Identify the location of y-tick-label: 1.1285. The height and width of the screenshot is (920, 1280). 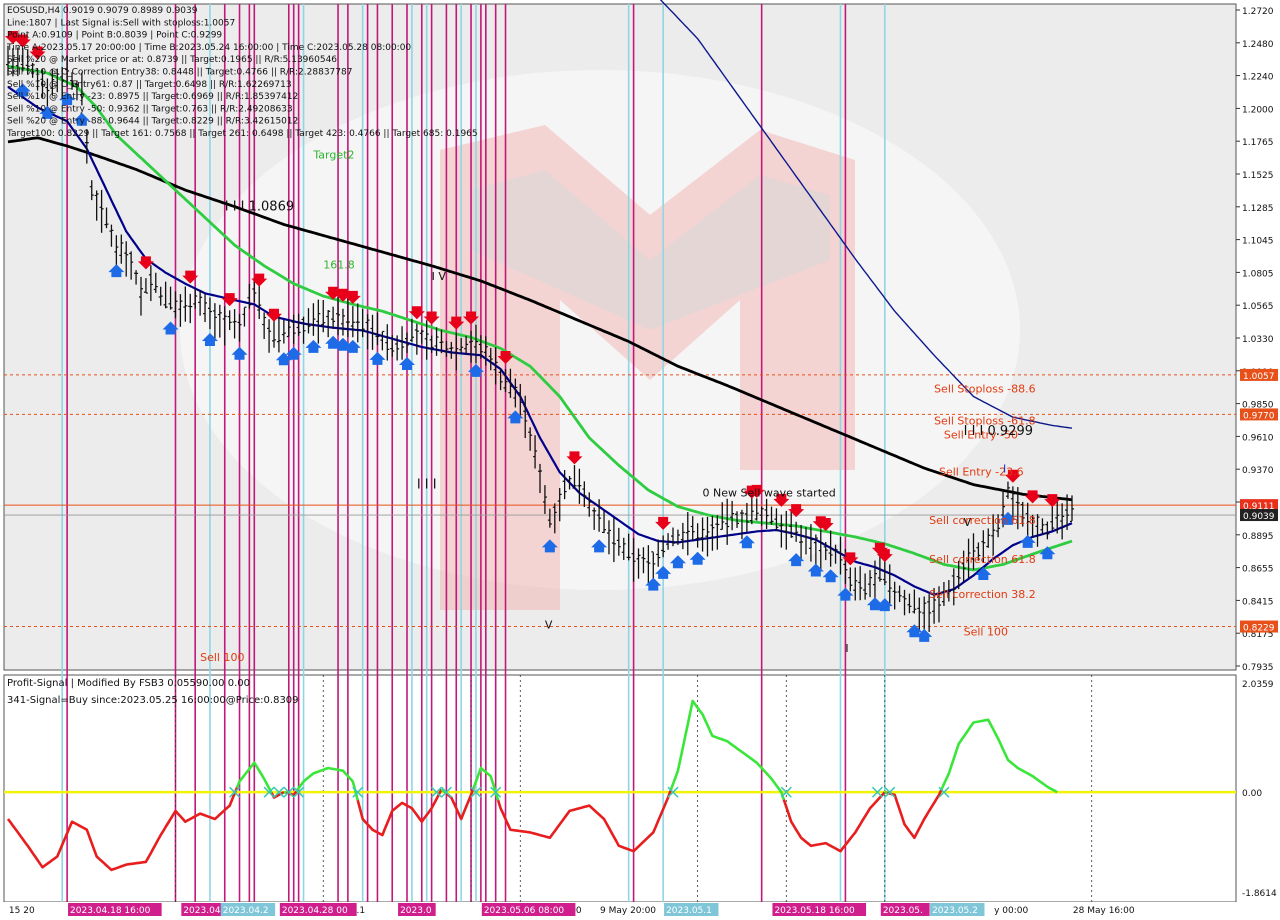
(1258, 209).